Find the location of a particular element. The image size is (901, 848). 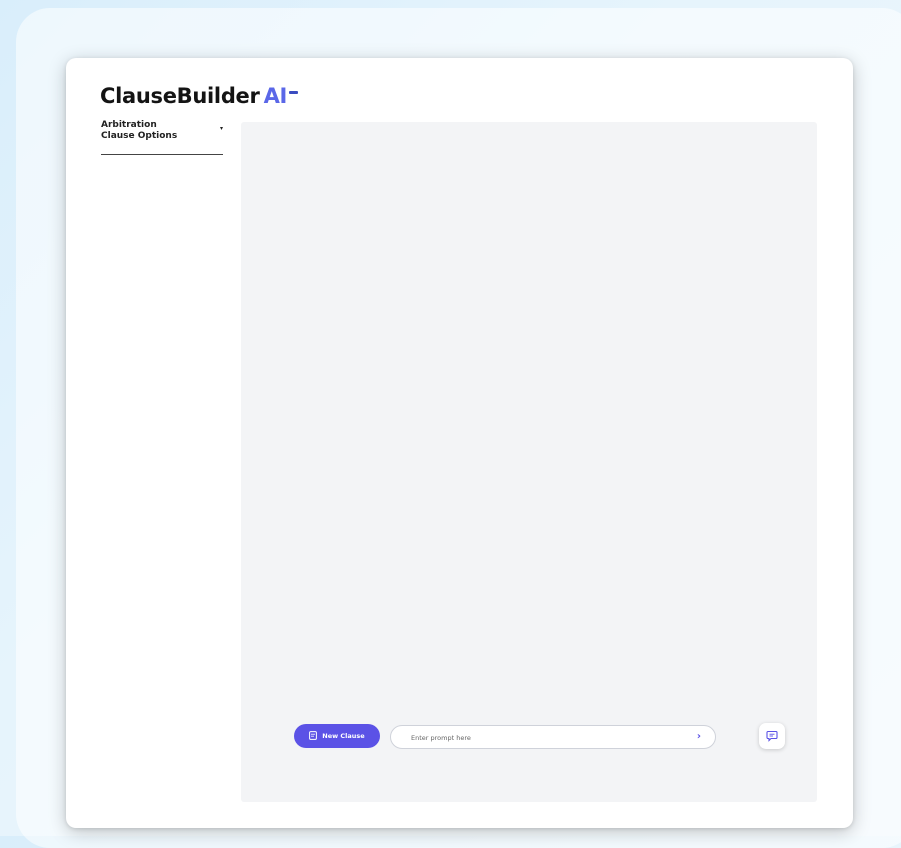

chat-bubble-icon is located at coordinates (772, 736).